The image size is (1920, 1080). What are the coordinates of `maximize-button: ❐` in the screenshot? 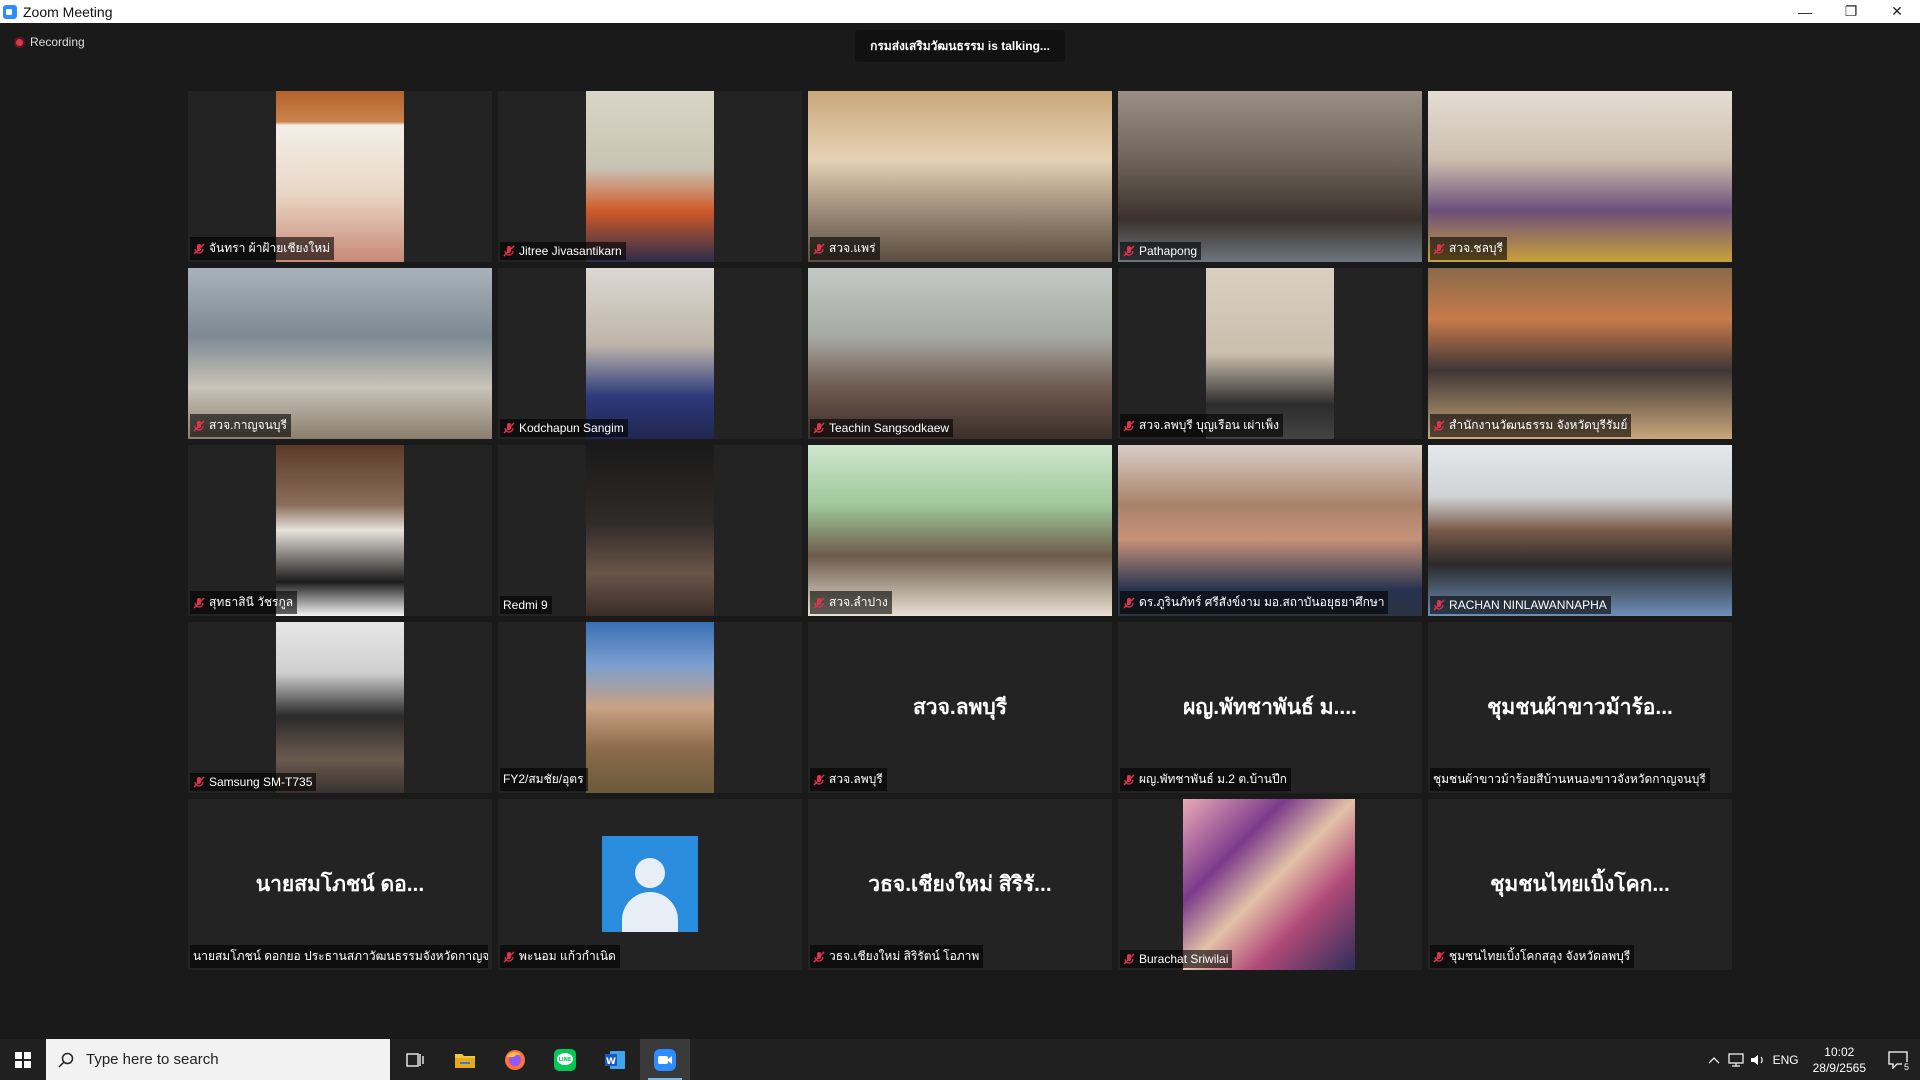 It's located at (1851, 11).